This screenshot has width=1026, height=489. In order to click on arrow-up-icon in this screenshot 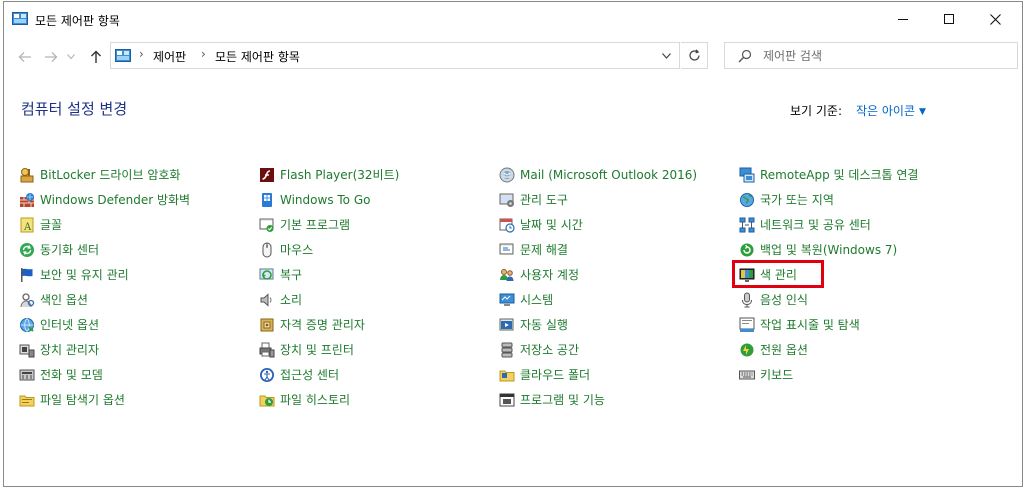, I will do `click(96, 56)`.